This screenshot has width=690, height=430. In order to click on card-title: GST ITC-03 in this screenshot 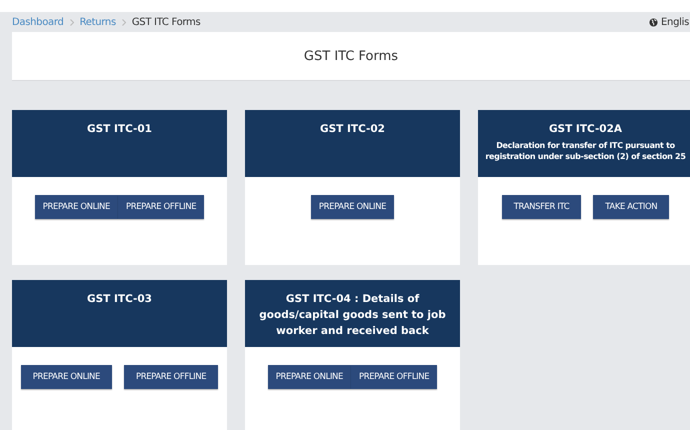, I will do `click(119, 299)`.